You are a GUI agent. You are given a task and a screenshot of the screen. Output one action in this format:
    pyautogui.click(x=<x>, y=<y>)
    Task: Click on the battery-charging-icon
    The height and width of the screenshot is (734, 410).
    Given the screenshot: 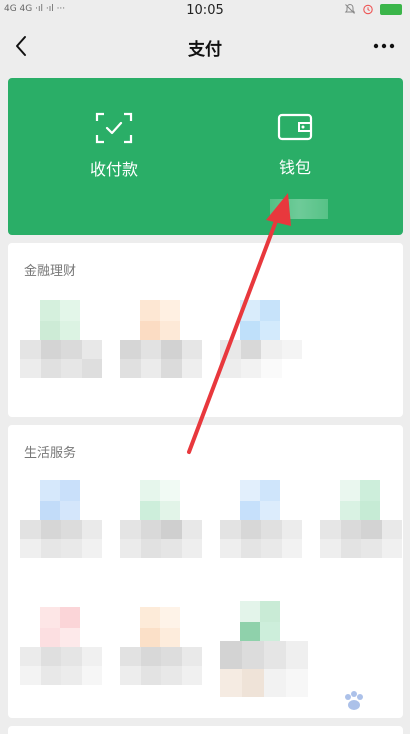 What is the action you would take?
    pyautogui.click(x=391, y=9)
    